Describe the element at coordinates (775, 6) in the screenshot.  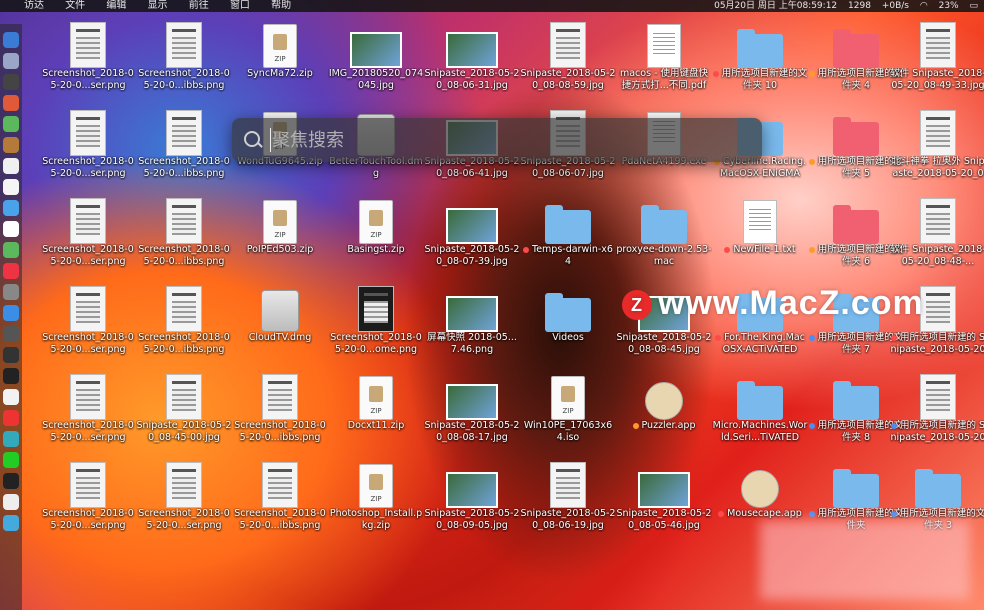
I see `clock: 05月20日 周日 上午08:59:12` at that location.